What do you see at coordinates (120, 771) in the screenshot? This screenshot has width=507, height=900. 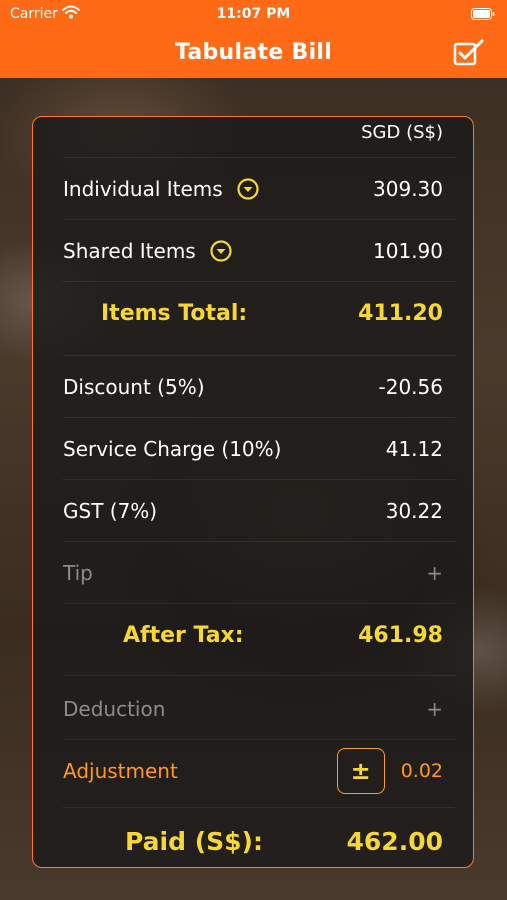 I see `adjustment-label: Adjustment` at bounding box center [120, 771].